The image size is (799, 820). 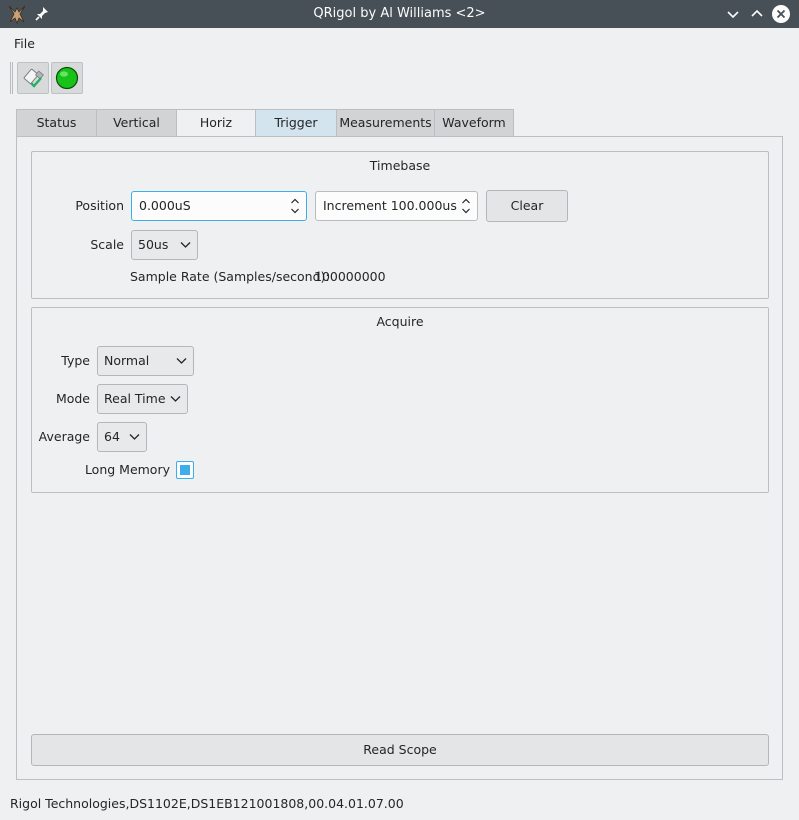 I want to click on long-memory-checkbox, so click(x=185, y=470).